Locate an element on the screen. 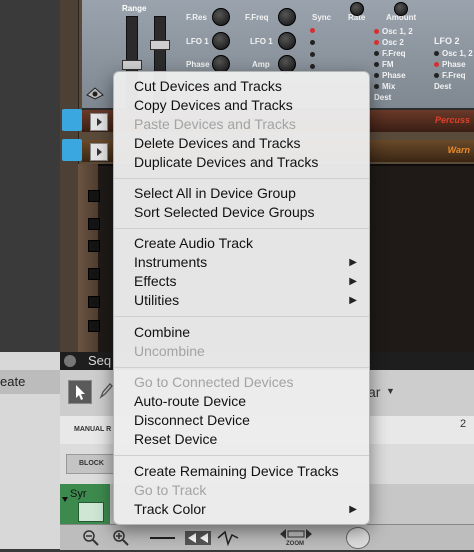 The image size is (474, 552). track-header: Syr is located at coordinates (85, 504).